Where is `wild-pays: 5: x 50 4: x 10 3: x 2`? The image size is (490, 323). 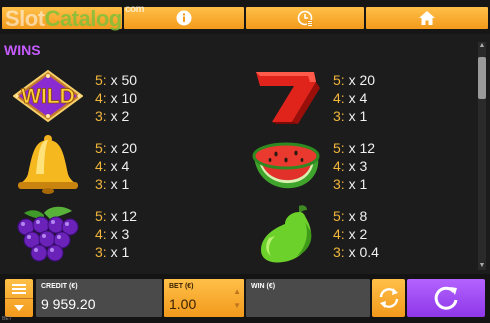 wild-pays: 5: x 50 4: x 10 3: x 2 is located at coordinates (116, 98).